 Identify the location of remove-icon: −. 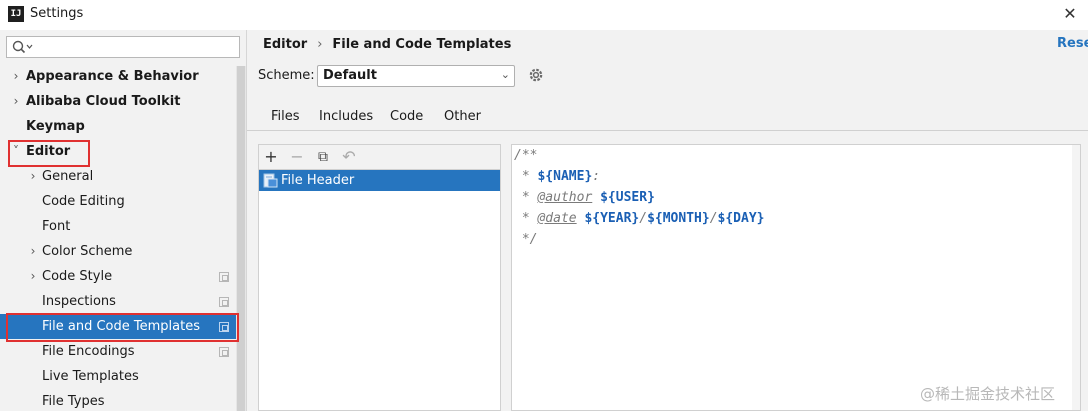
(297, 157).